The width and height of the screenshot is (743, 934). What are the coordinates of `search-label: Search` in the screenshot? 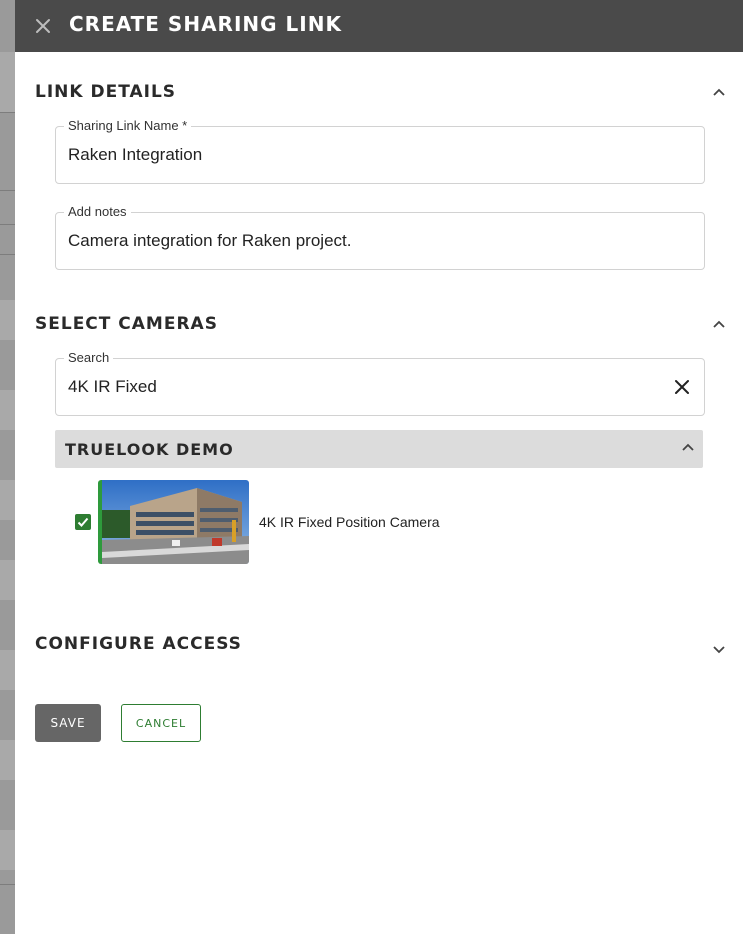 It's located at (89, 357).